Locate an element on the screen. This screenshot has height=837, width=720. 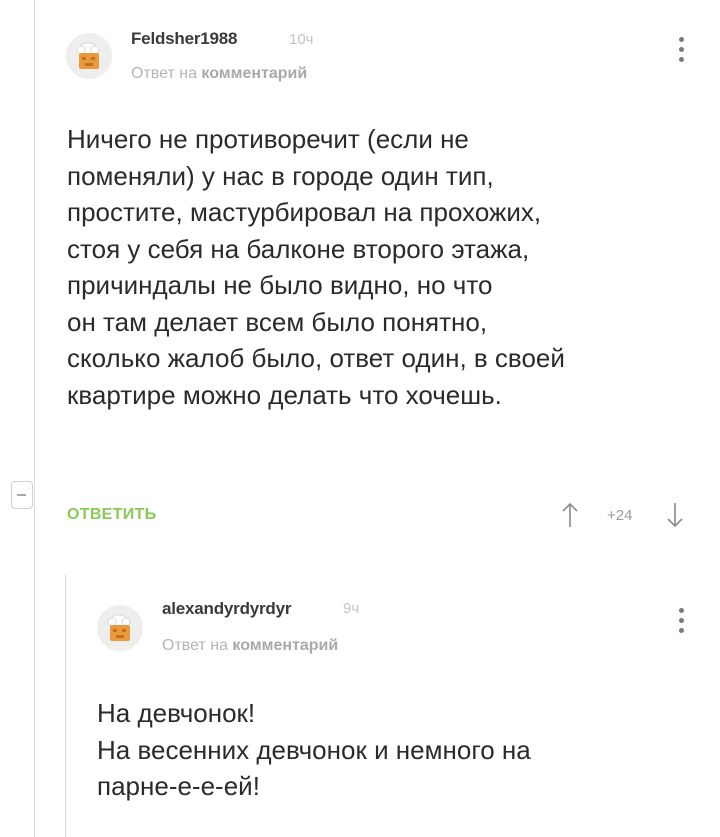
reply-author: alexandyrdyrdyr is located at coordinates (226, 609).